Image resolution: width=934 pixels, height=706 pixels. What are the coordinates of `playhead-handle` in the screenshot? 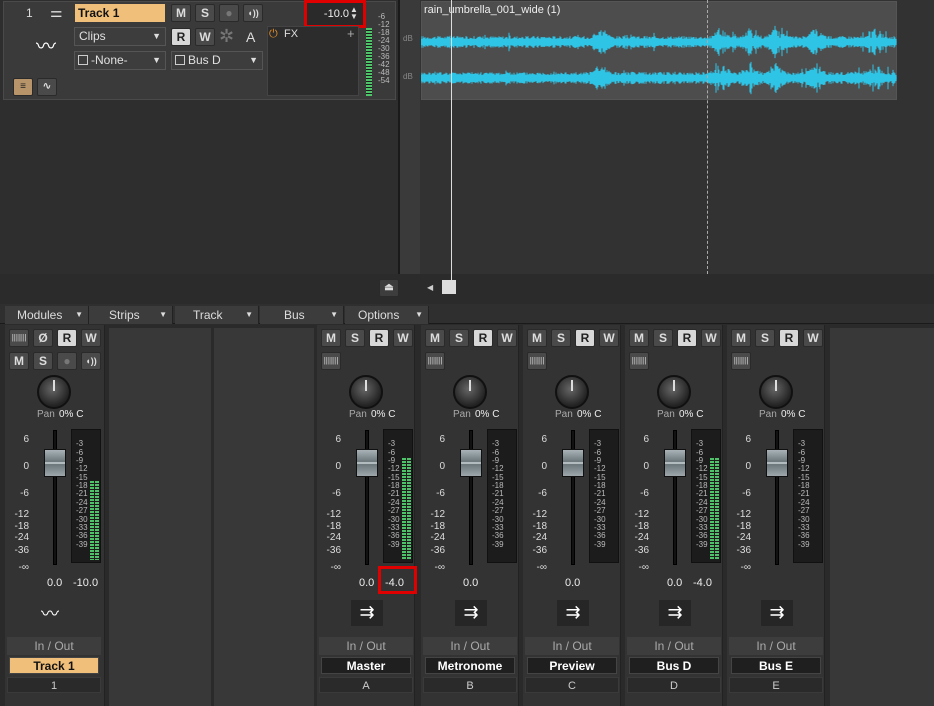 It's located at (449, 287).